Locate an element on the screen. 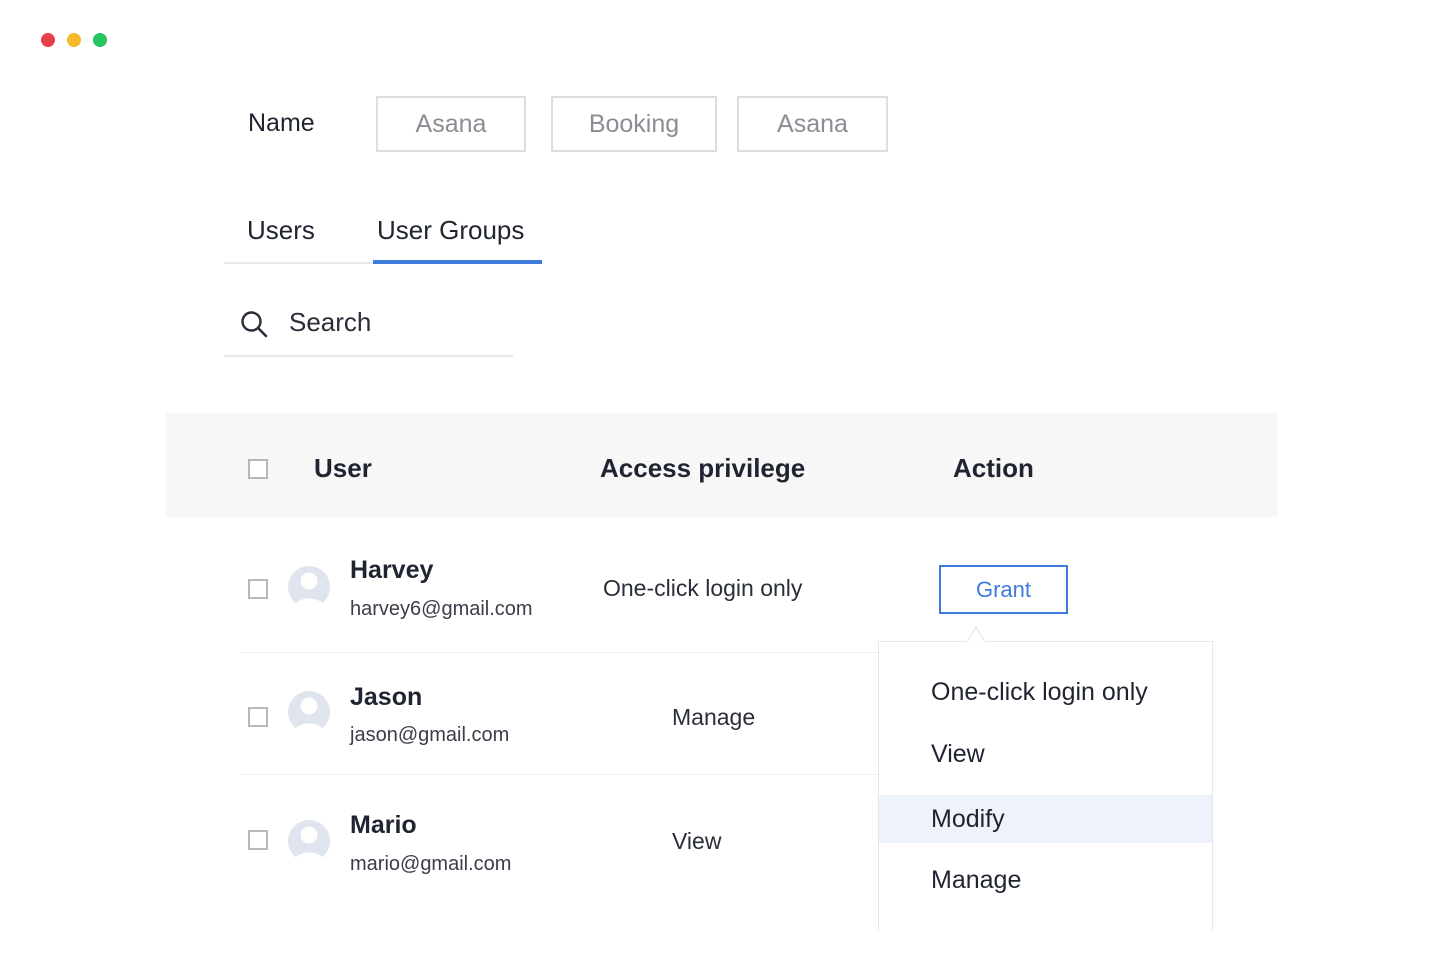  menu-item-manage: Manage is located at coordinates (1045, 880).